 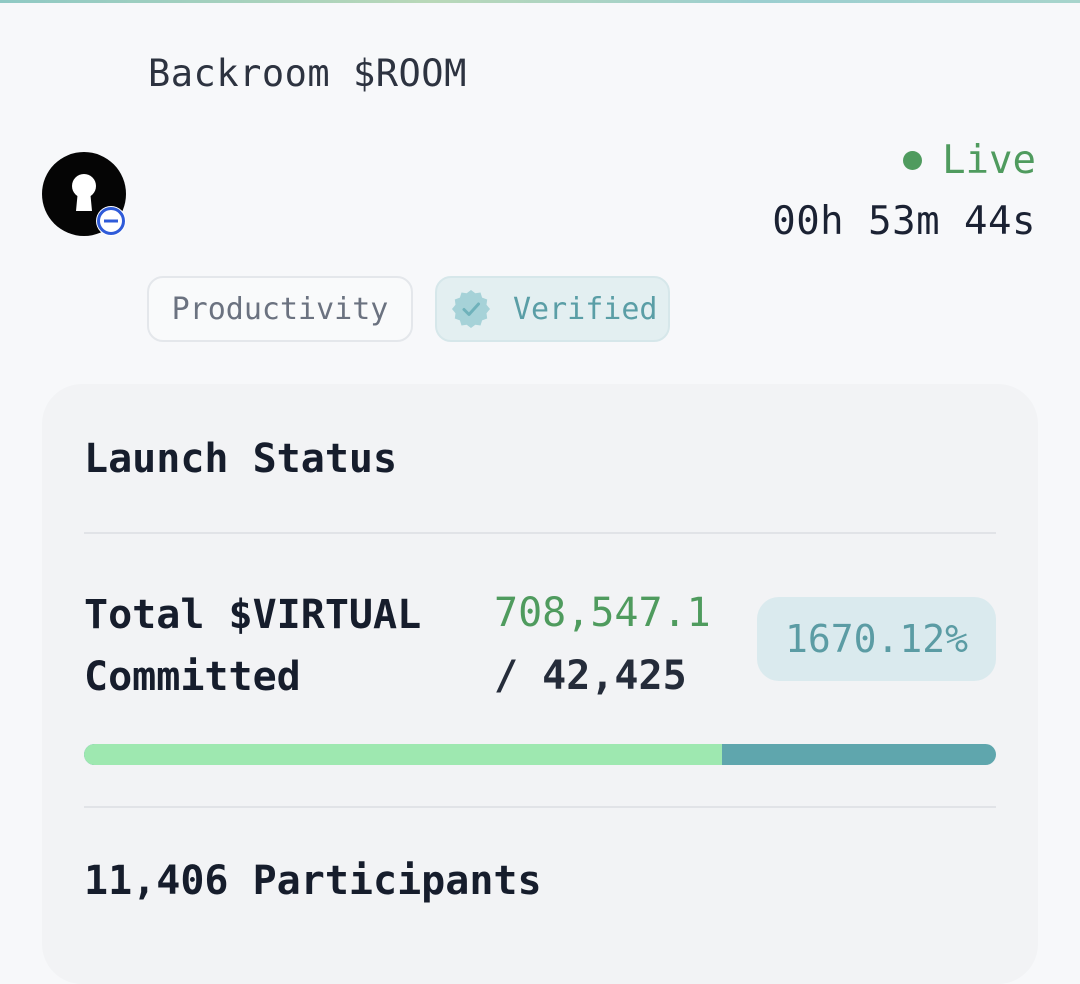 I want to click on participants-count: 11,406 Participants, so click(x=313, y=881).